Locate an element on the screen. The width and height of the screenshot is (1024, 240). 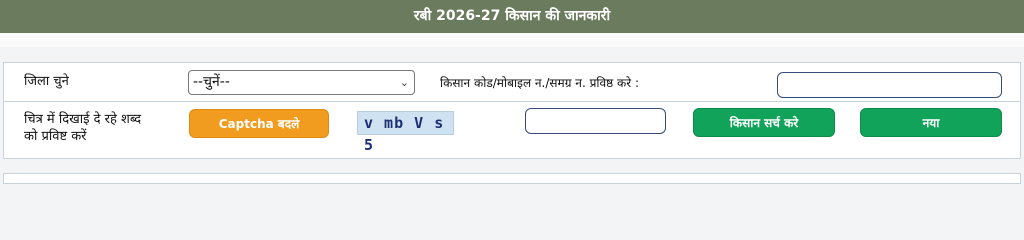
results-bar is located at coordinates (512, 178).